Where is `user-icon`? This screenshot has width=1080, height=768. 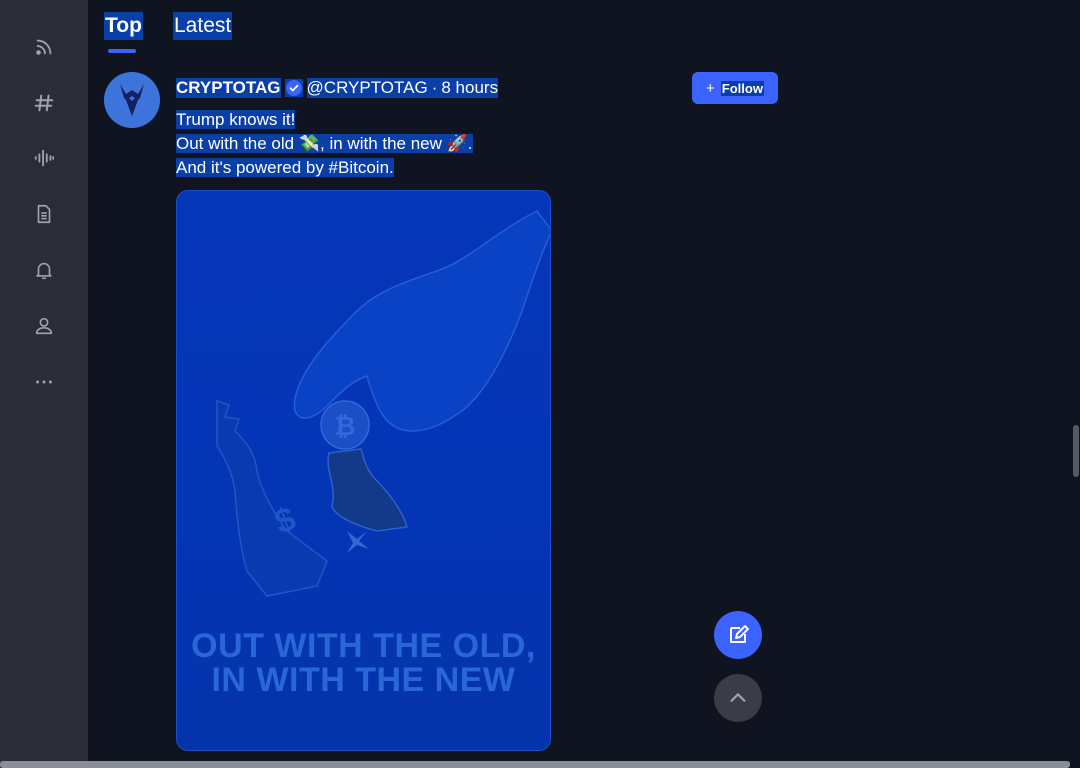 user-icon is located at coordinates (44, 326).